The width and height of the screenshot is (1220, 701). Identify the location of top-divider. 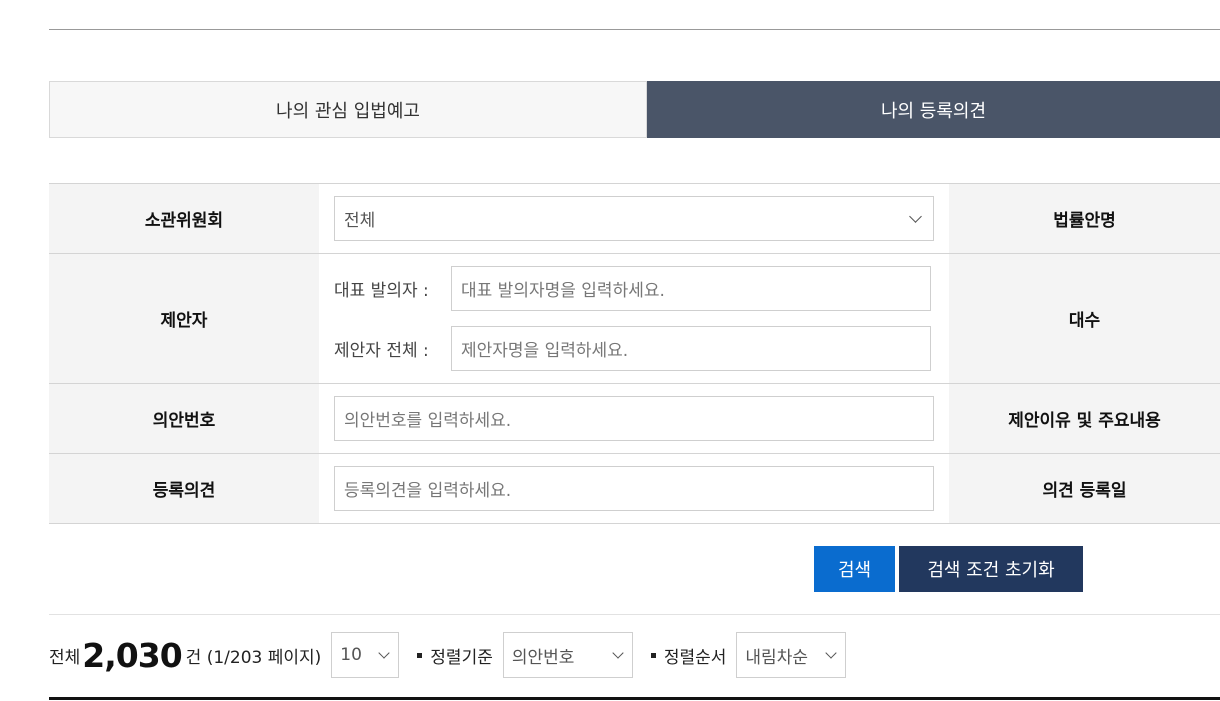
(634, 29).